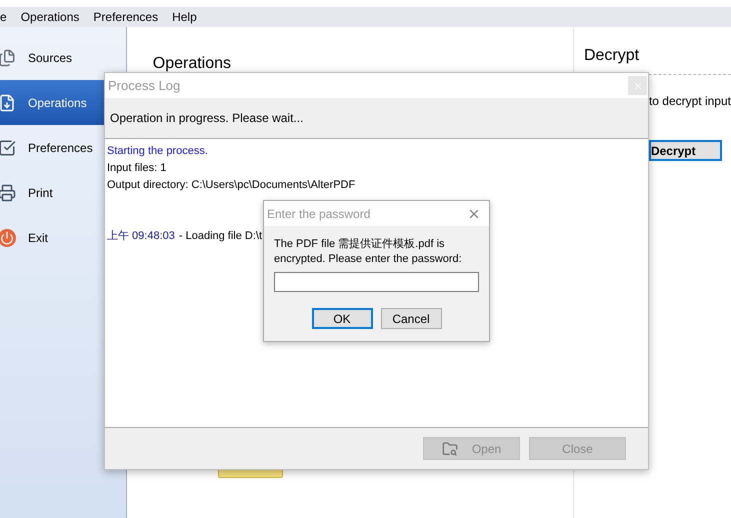 This screenshot has width=731, height=518. What do you see at coordinates (637, 85) in the screenshot?
I see `close-icon` at bounding box center [637, 85].